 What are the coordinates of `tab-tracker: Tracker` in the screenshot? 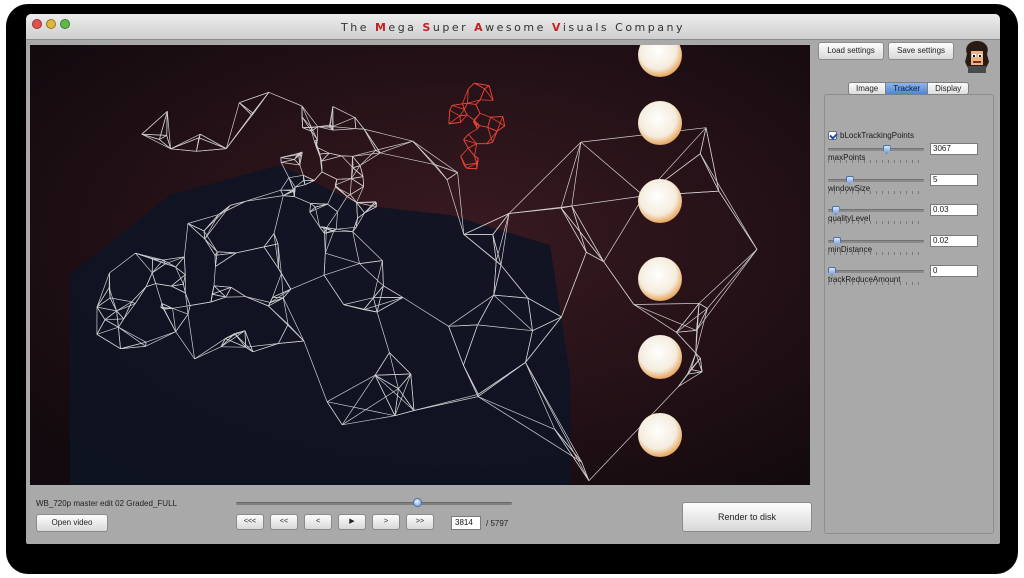 It's located at (907, 88).